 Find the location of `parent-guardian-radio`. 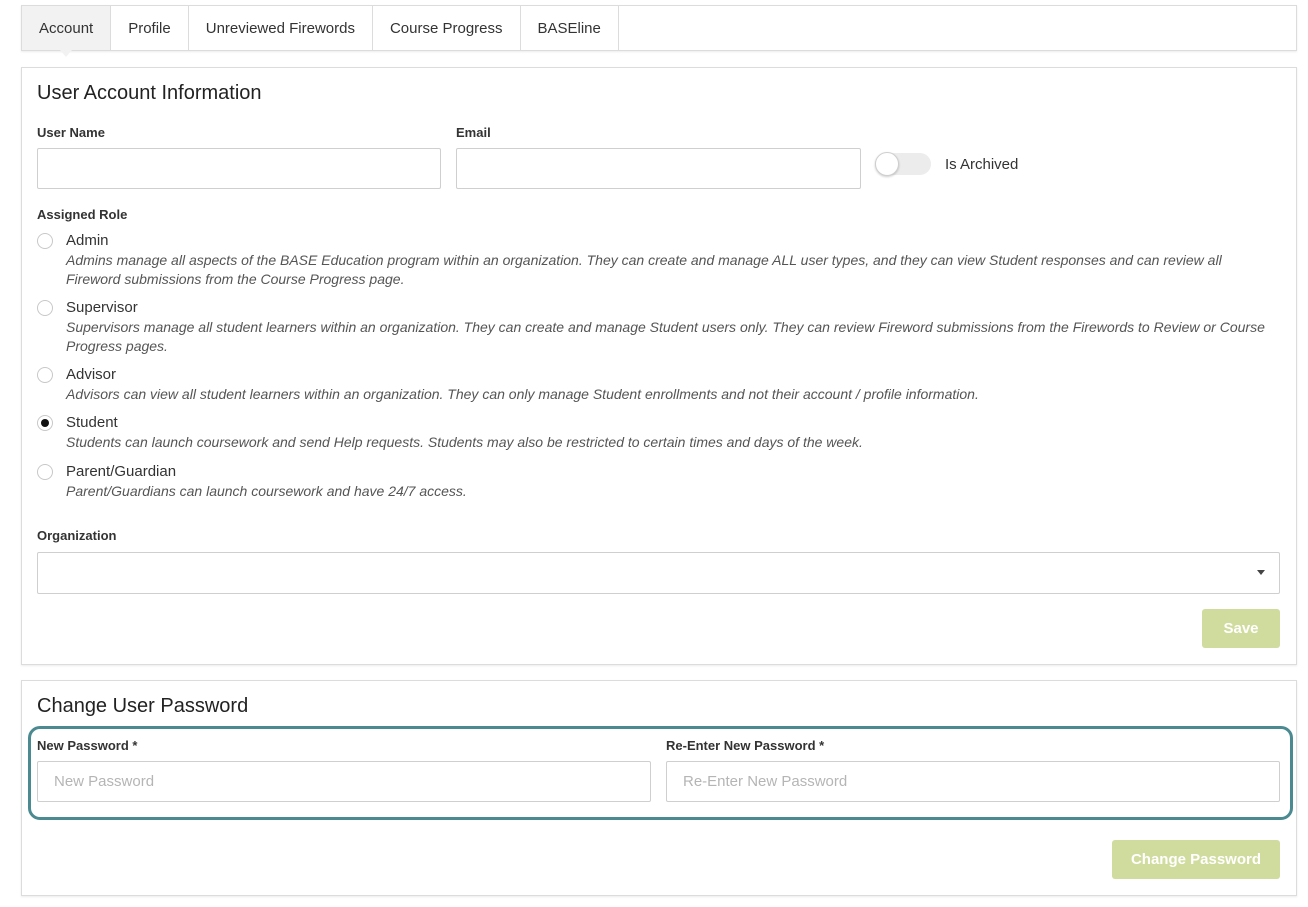

parent-guardian-radio is located at coordinates (45, 472).